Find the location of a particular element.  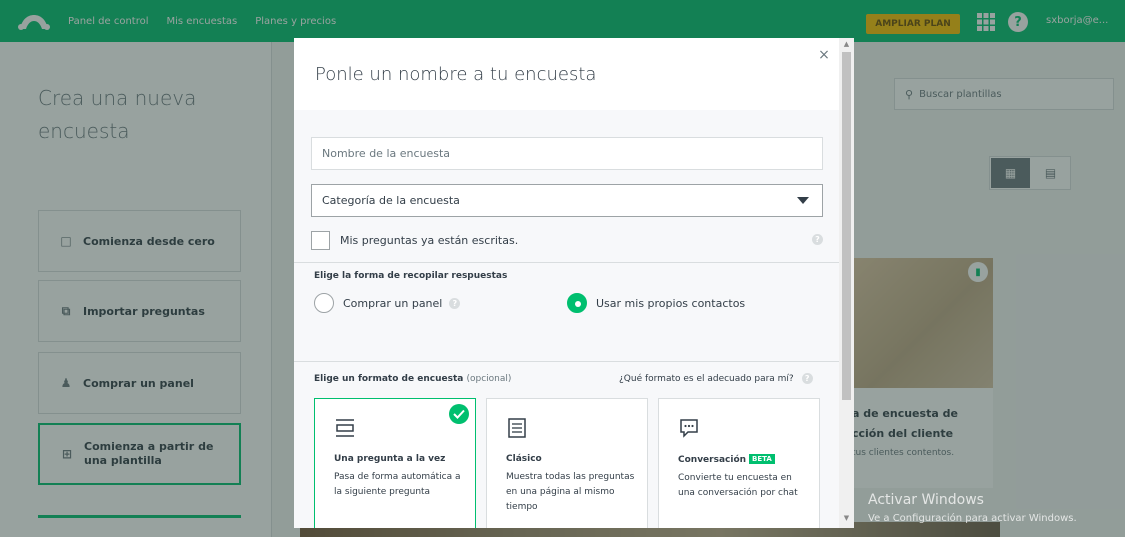

questions-written-checkbox is located at coordinates (320, 240).